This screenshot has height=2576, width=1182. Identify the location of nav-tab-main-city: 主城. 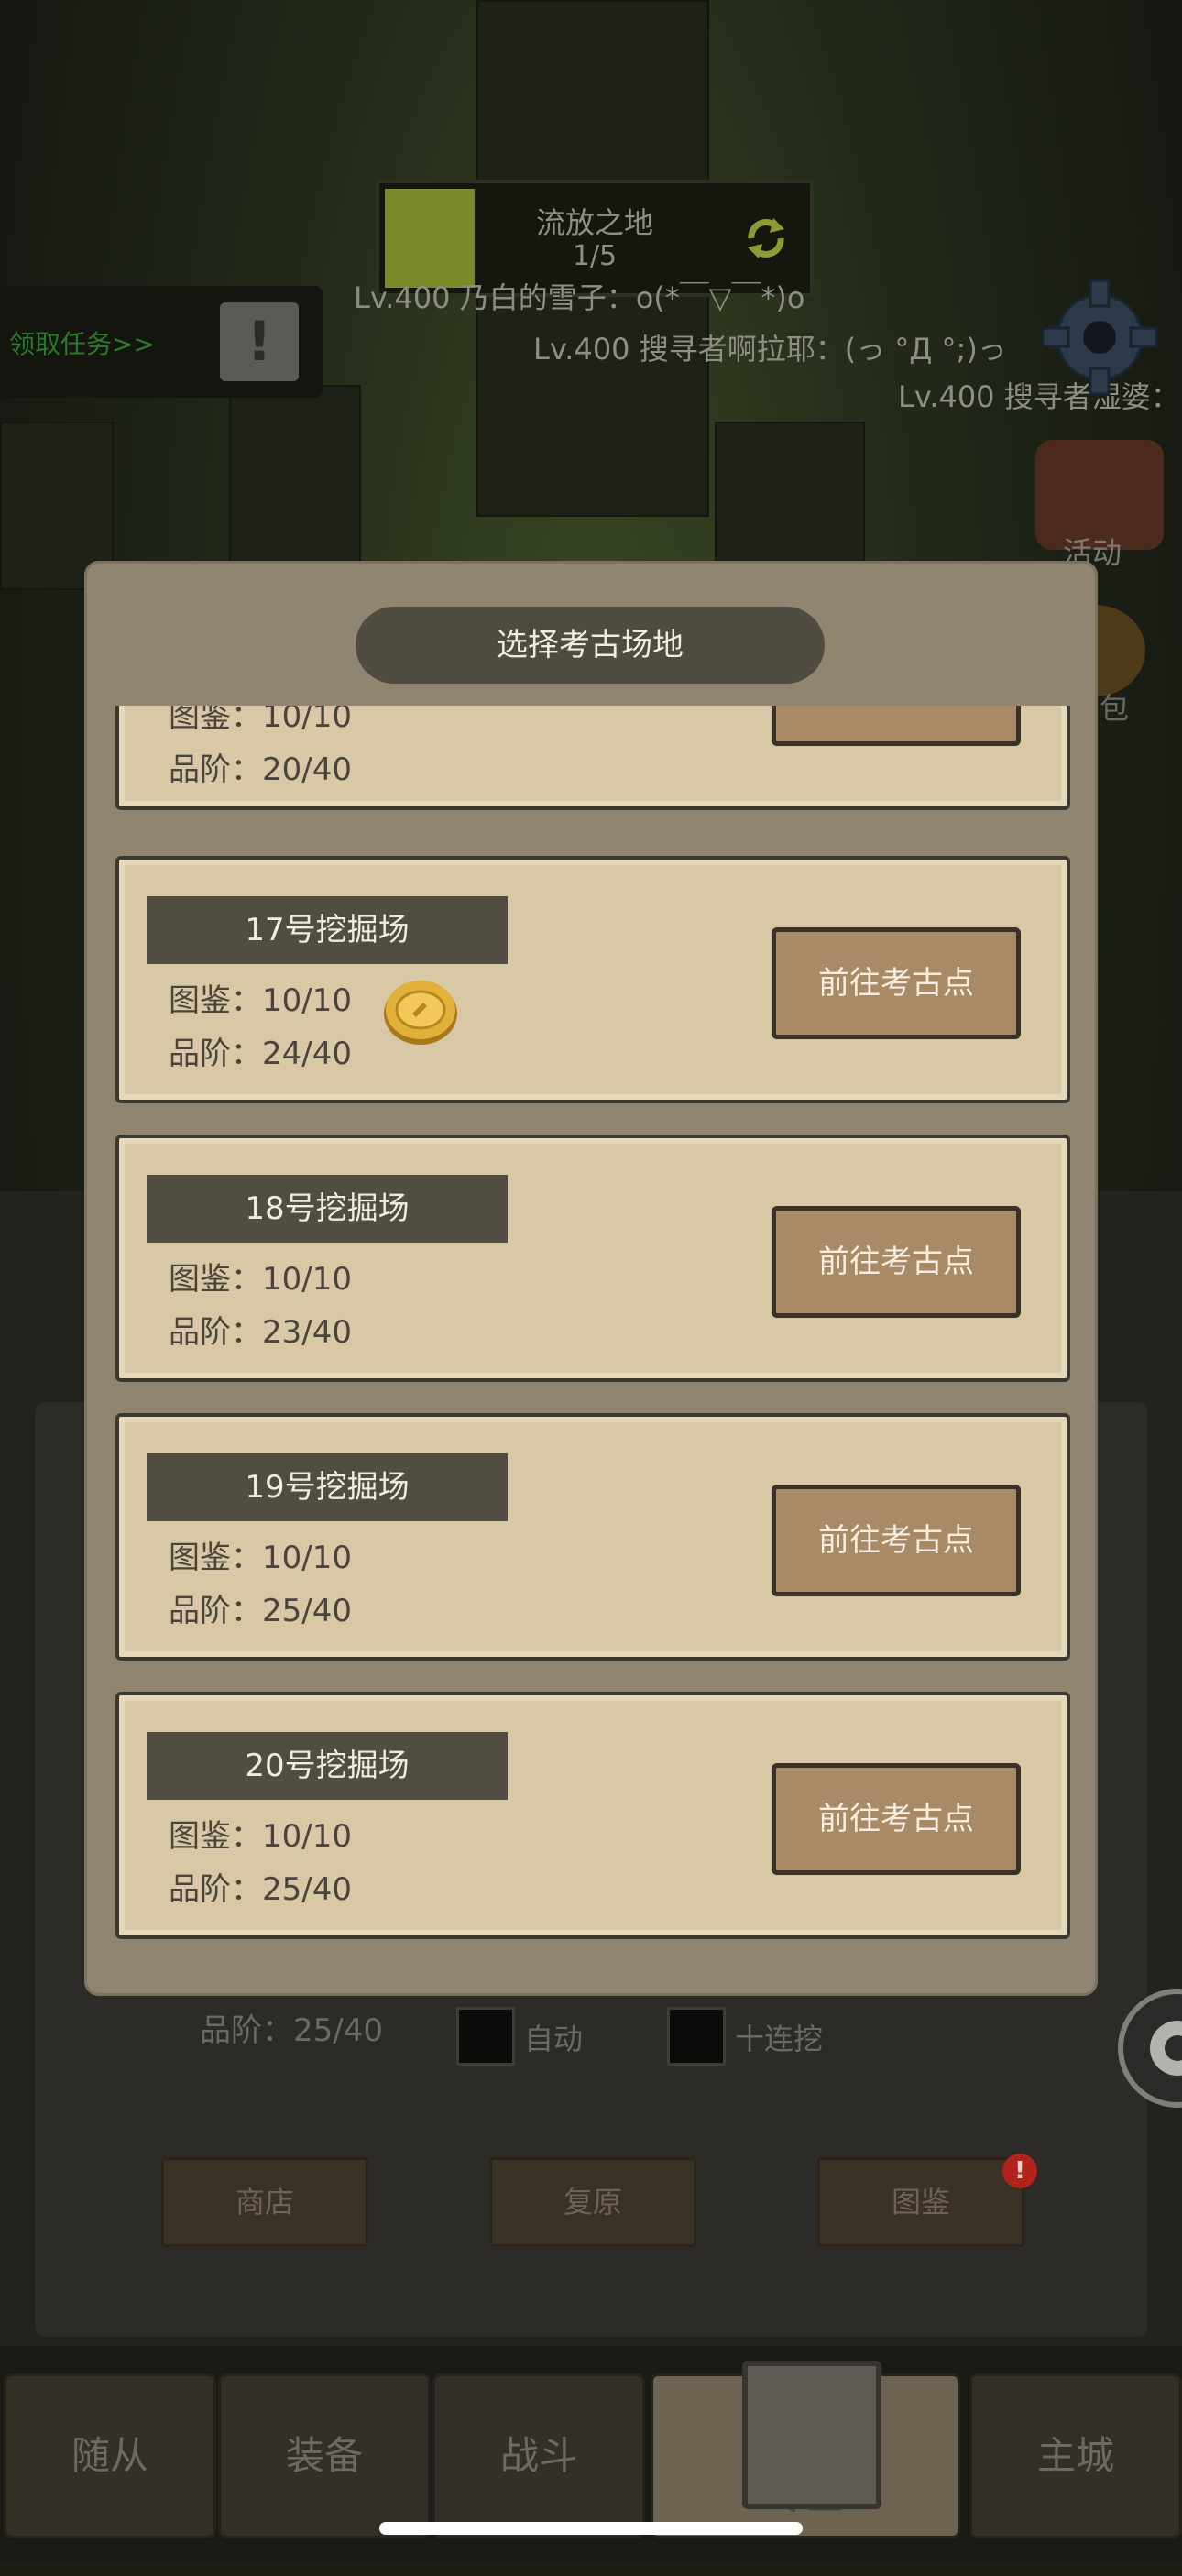
(1076, 2455).